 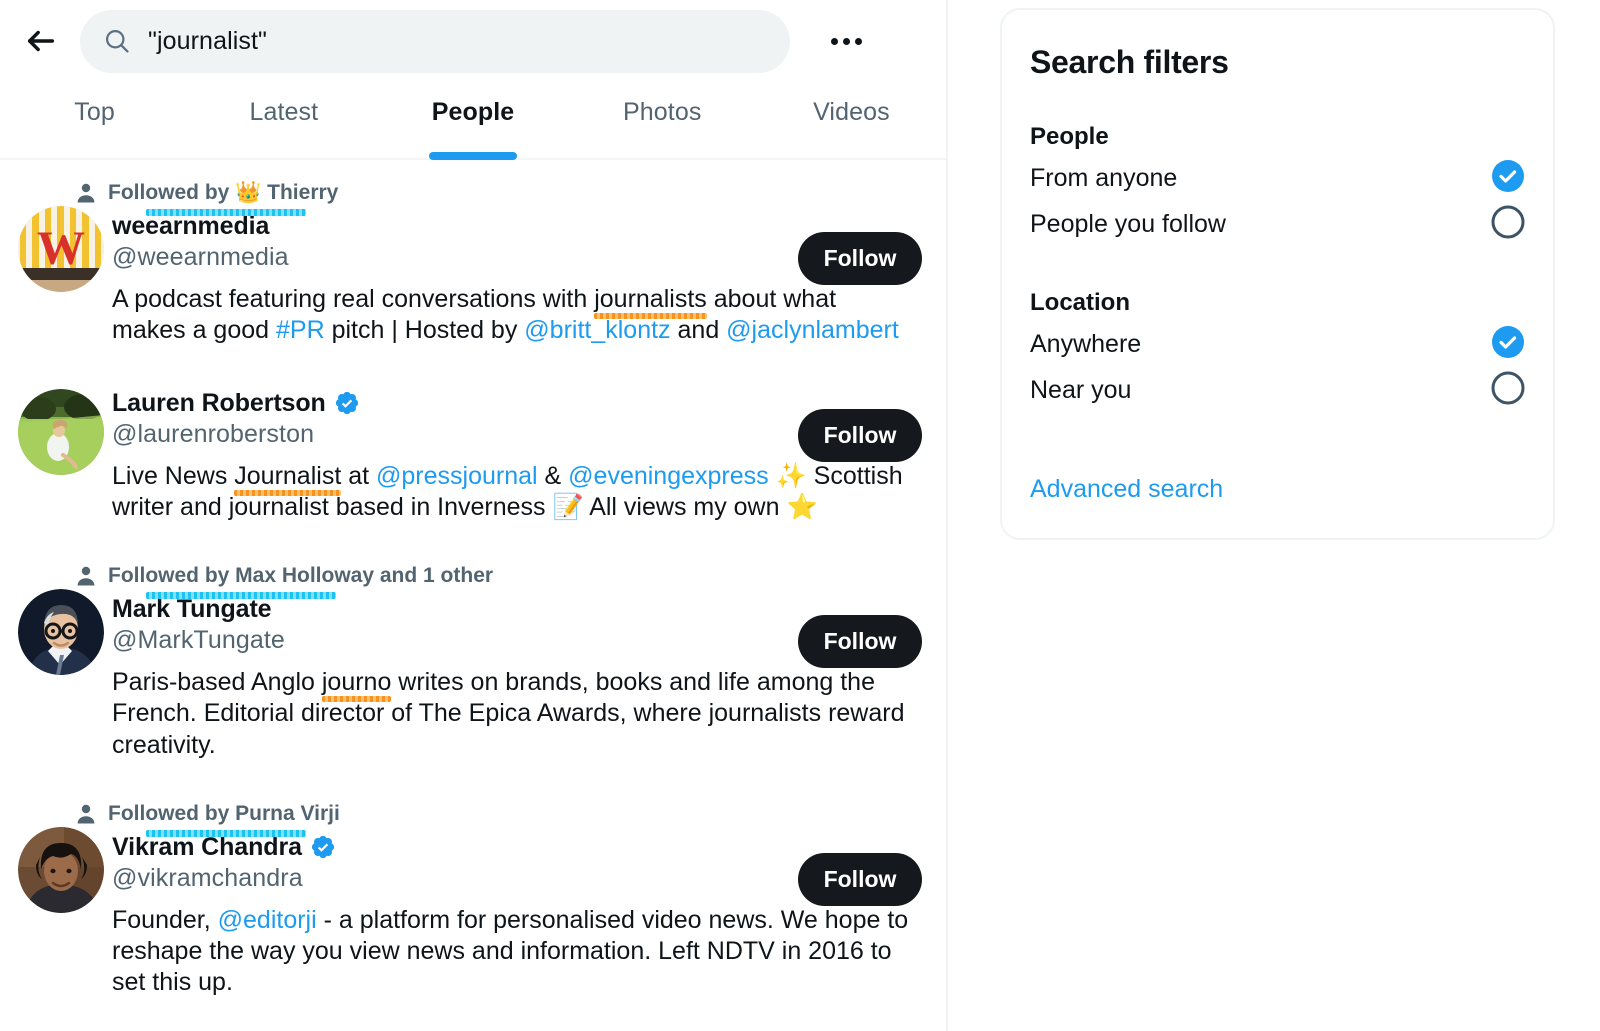 I want to click on bio-text: and, so click(x=698, y=330).